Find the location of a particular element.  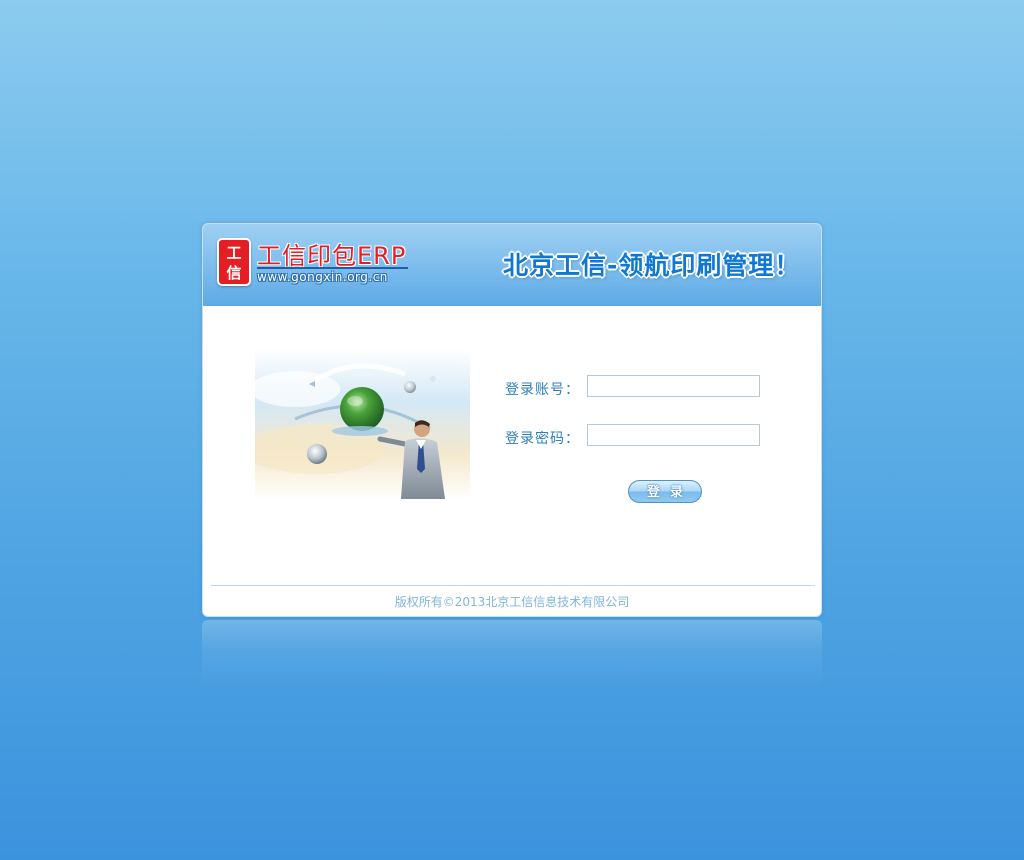

logo-title: 工信印包ERP is located at coordinates (332, 256).